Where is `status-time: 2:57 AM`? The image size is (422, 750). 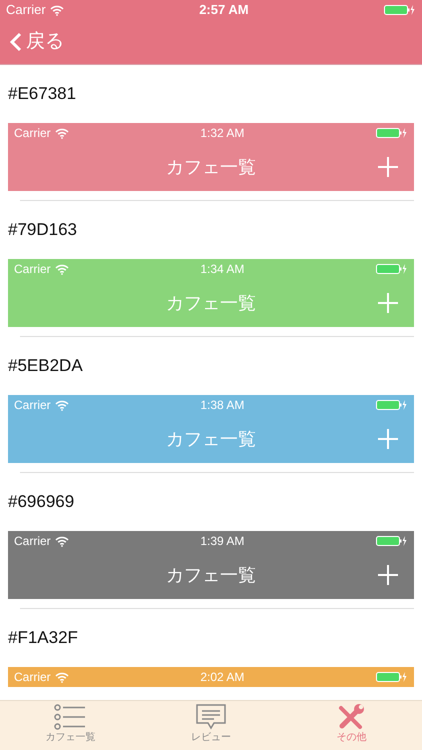
status-time: 2:57 AM is located at coordinates (224, 10).